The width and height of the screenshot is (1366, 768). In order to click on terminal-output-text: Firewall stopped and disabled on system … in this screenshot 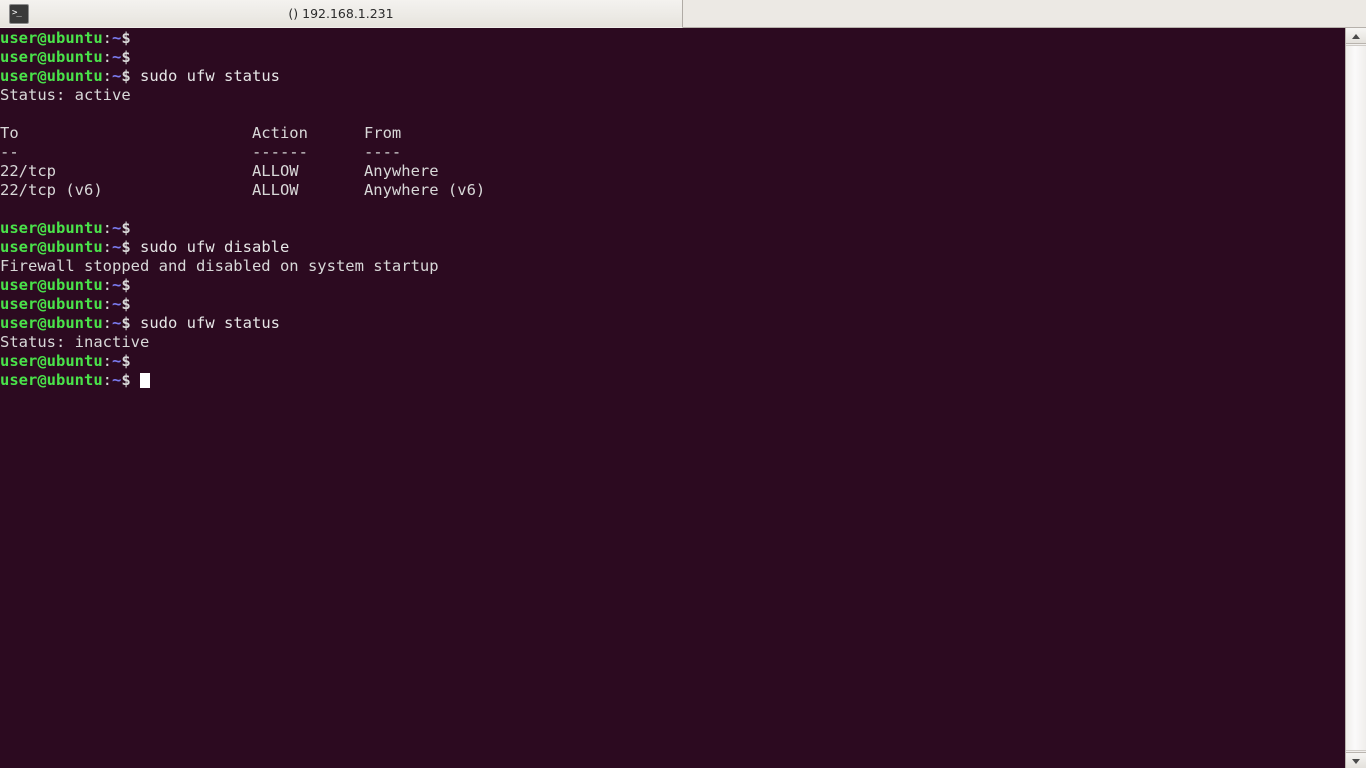, I will do `click(219, 266)`.